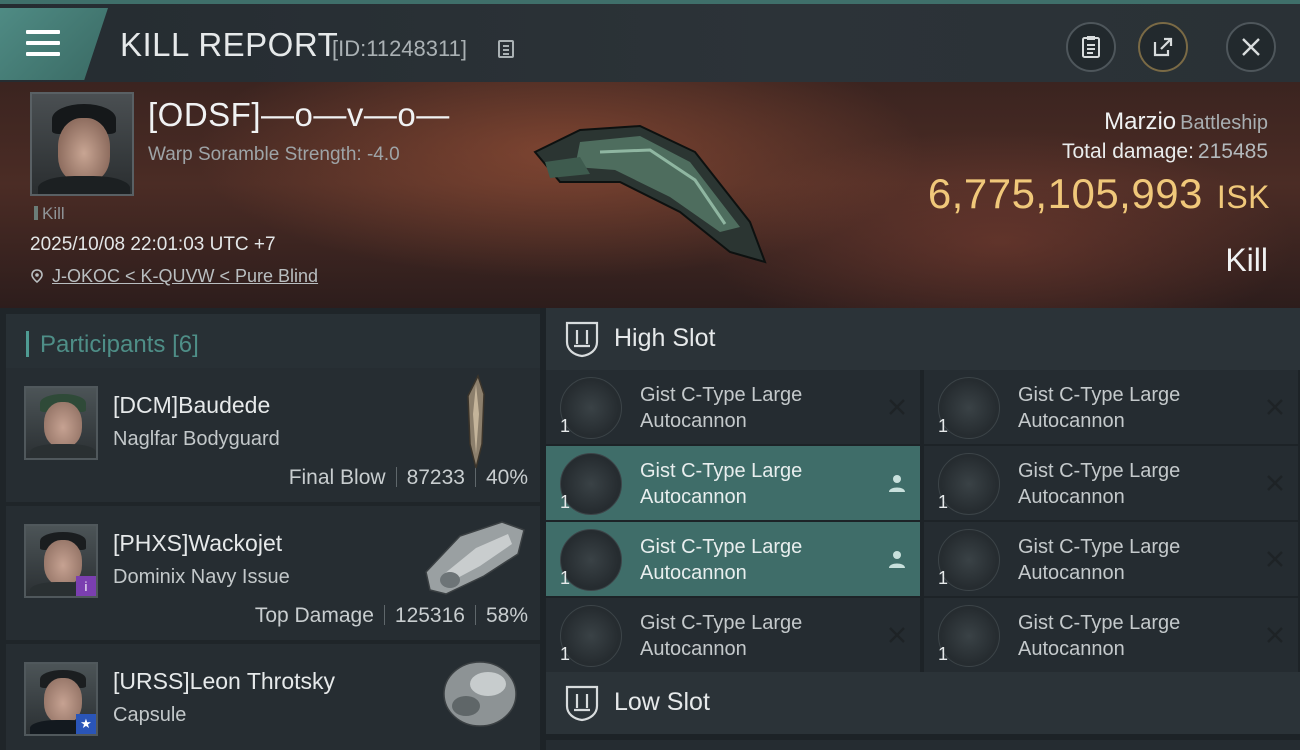 This screenshot has height=750, width=1300. What do you see at coordinates (1243, 197) in the screenshot?
I see `isk-unit: ISK` at bounding box center [1243, 197].